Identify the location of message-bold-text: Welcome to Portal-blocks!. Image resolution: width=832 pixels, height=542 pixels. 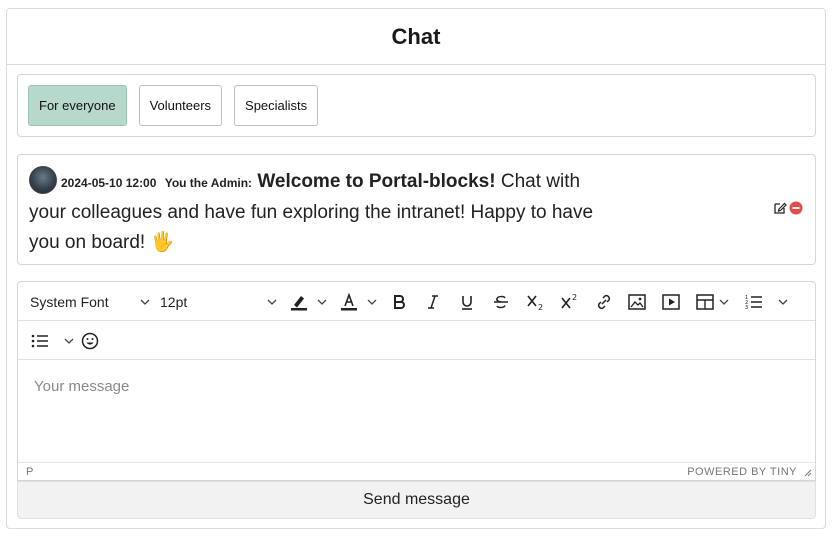
(376, 181).